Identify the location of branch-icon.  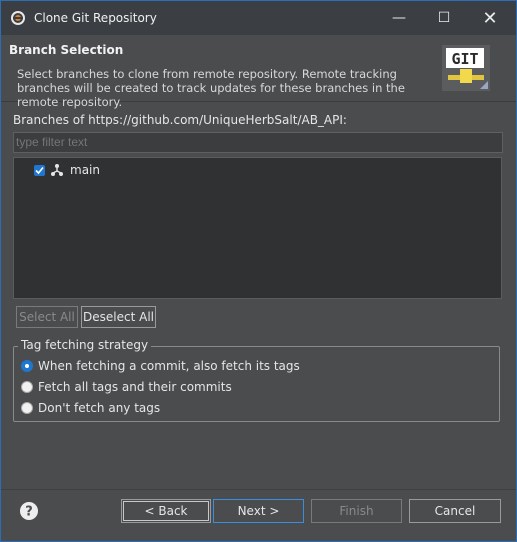
(57, 170).